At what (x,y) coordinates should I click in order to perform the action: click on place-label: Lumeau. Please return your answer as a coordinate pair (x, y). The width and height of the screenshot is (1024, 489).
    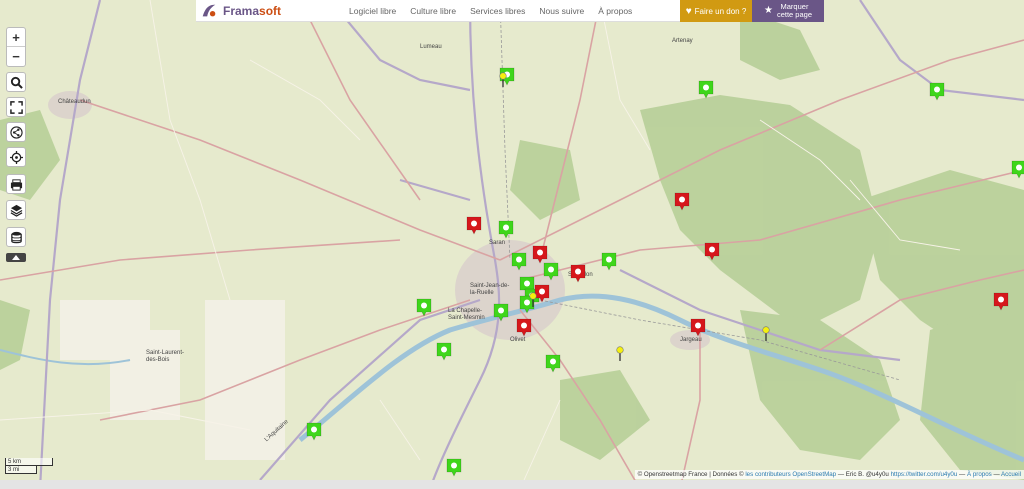
    Looking at the image, I should click on (431, 47).